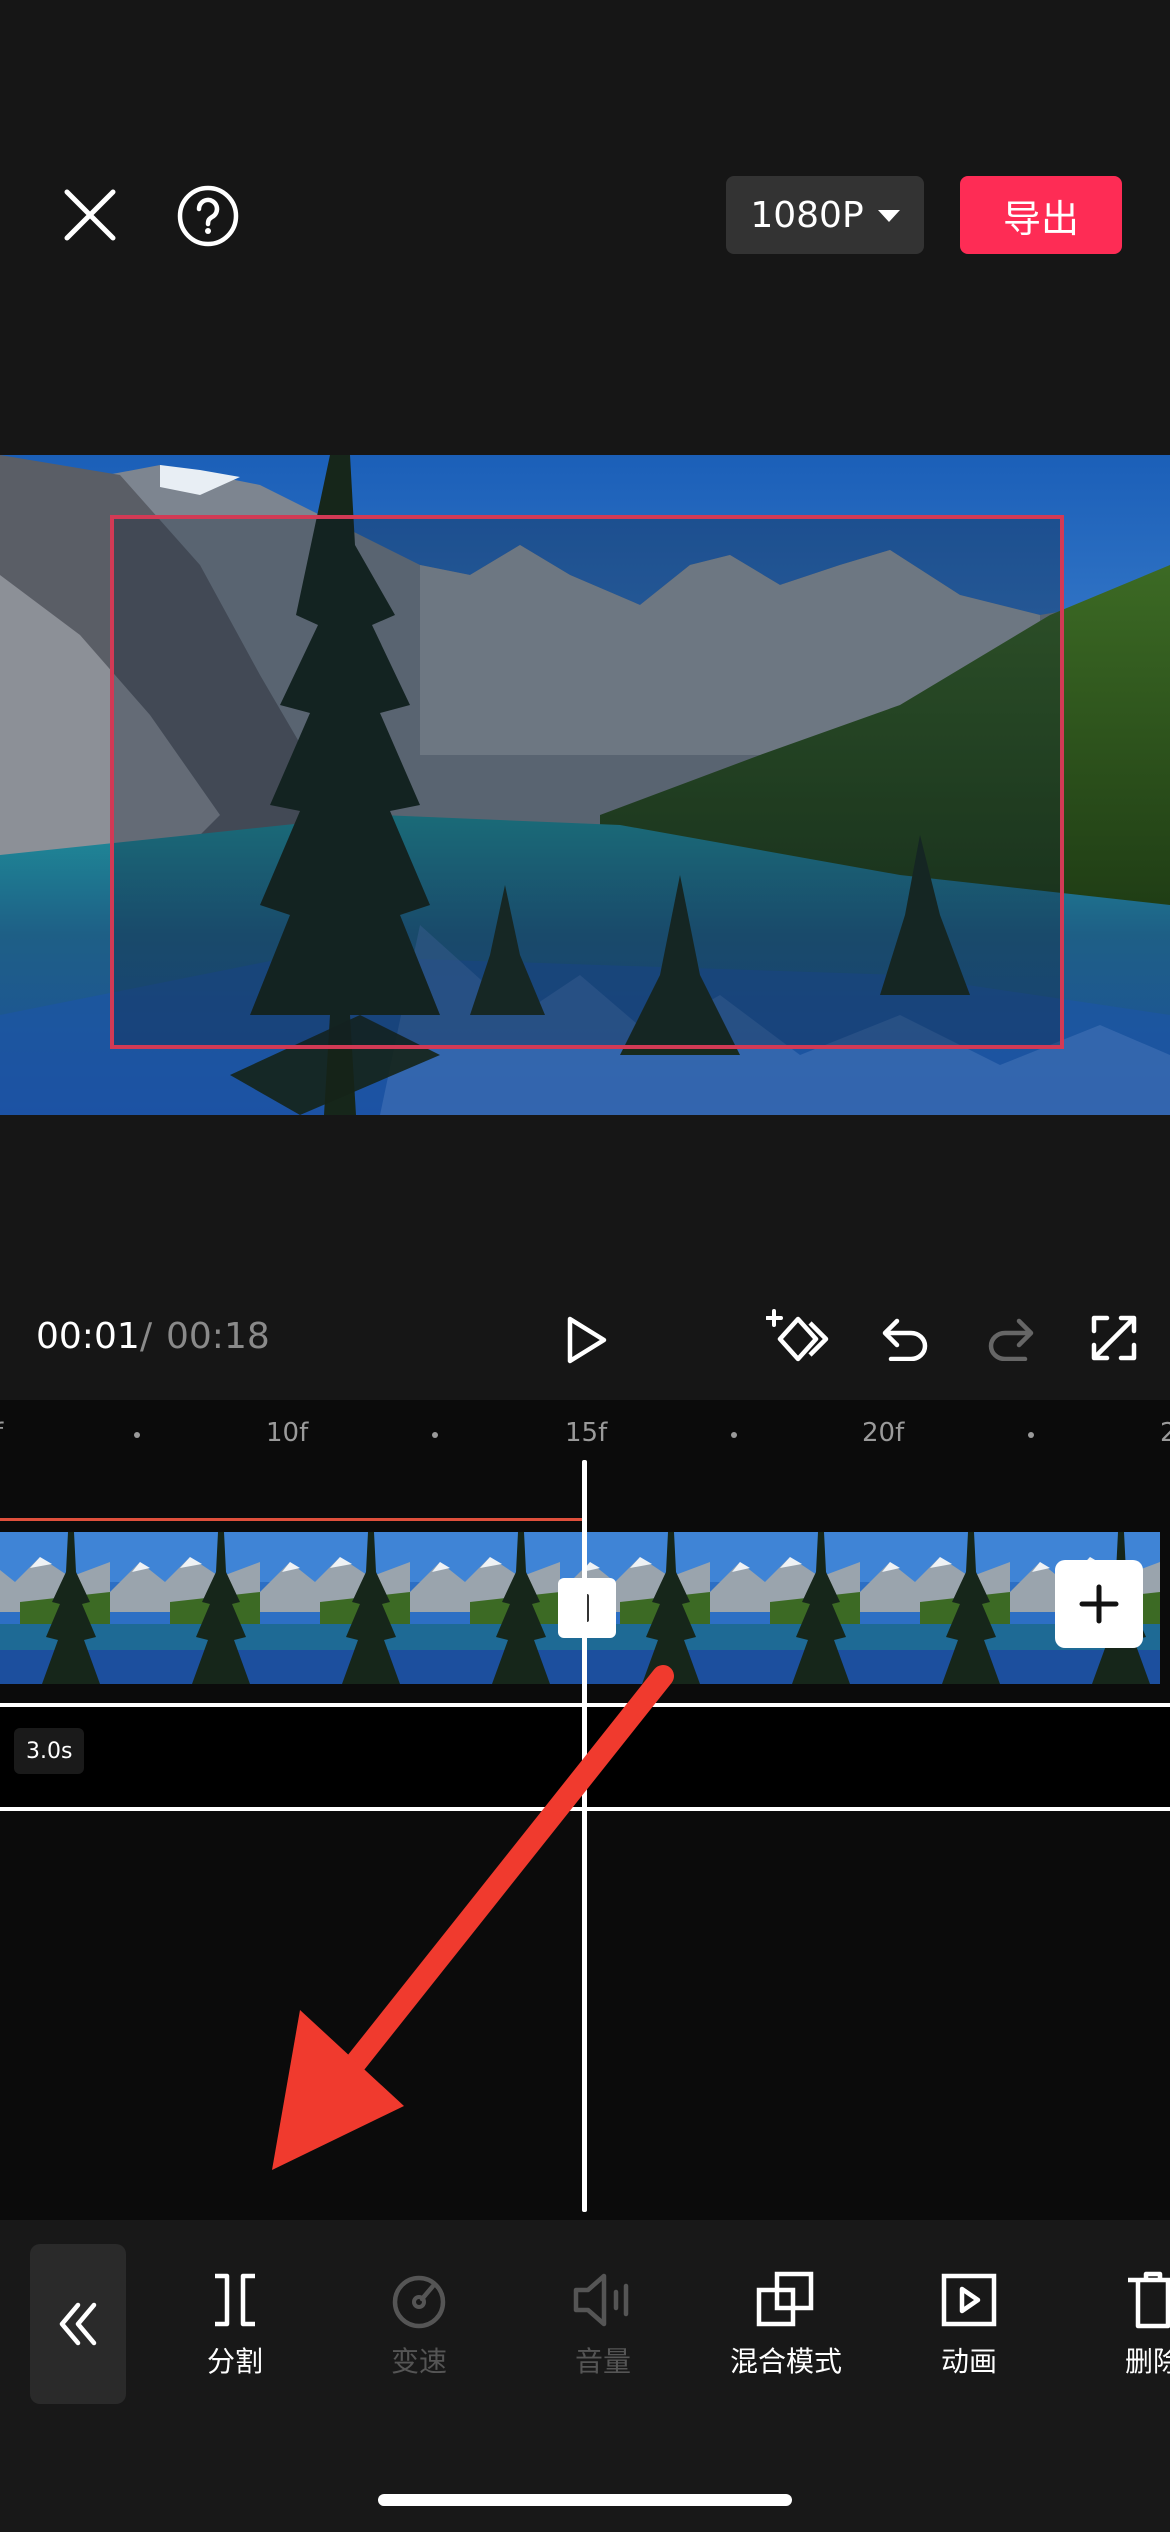  I want to click on double-chevron-left-icon, so click(78, 2324).